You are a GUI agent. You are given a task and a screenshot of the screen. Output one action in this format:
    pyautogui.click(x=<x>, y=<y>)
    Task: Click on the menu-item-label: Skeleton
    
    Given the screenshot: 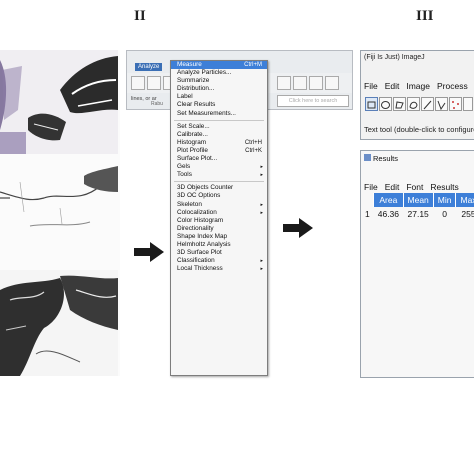 What is the action you would take?
    pyautogui.click(x=189, y=204)
    